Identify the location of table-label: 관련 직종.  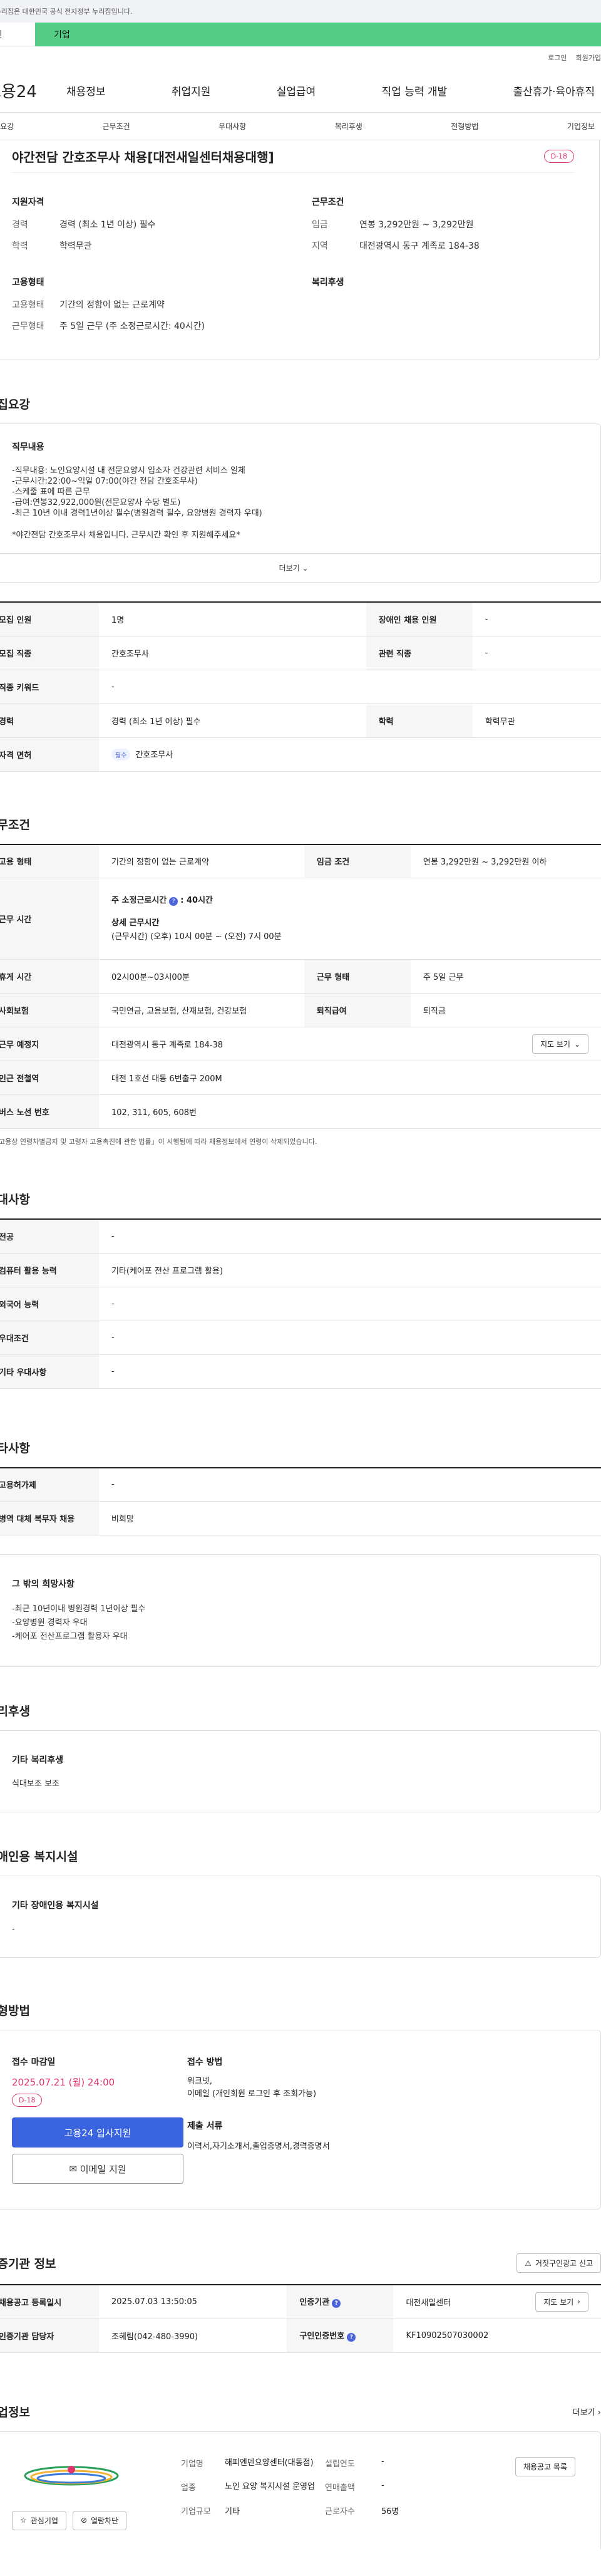
(420, 653).